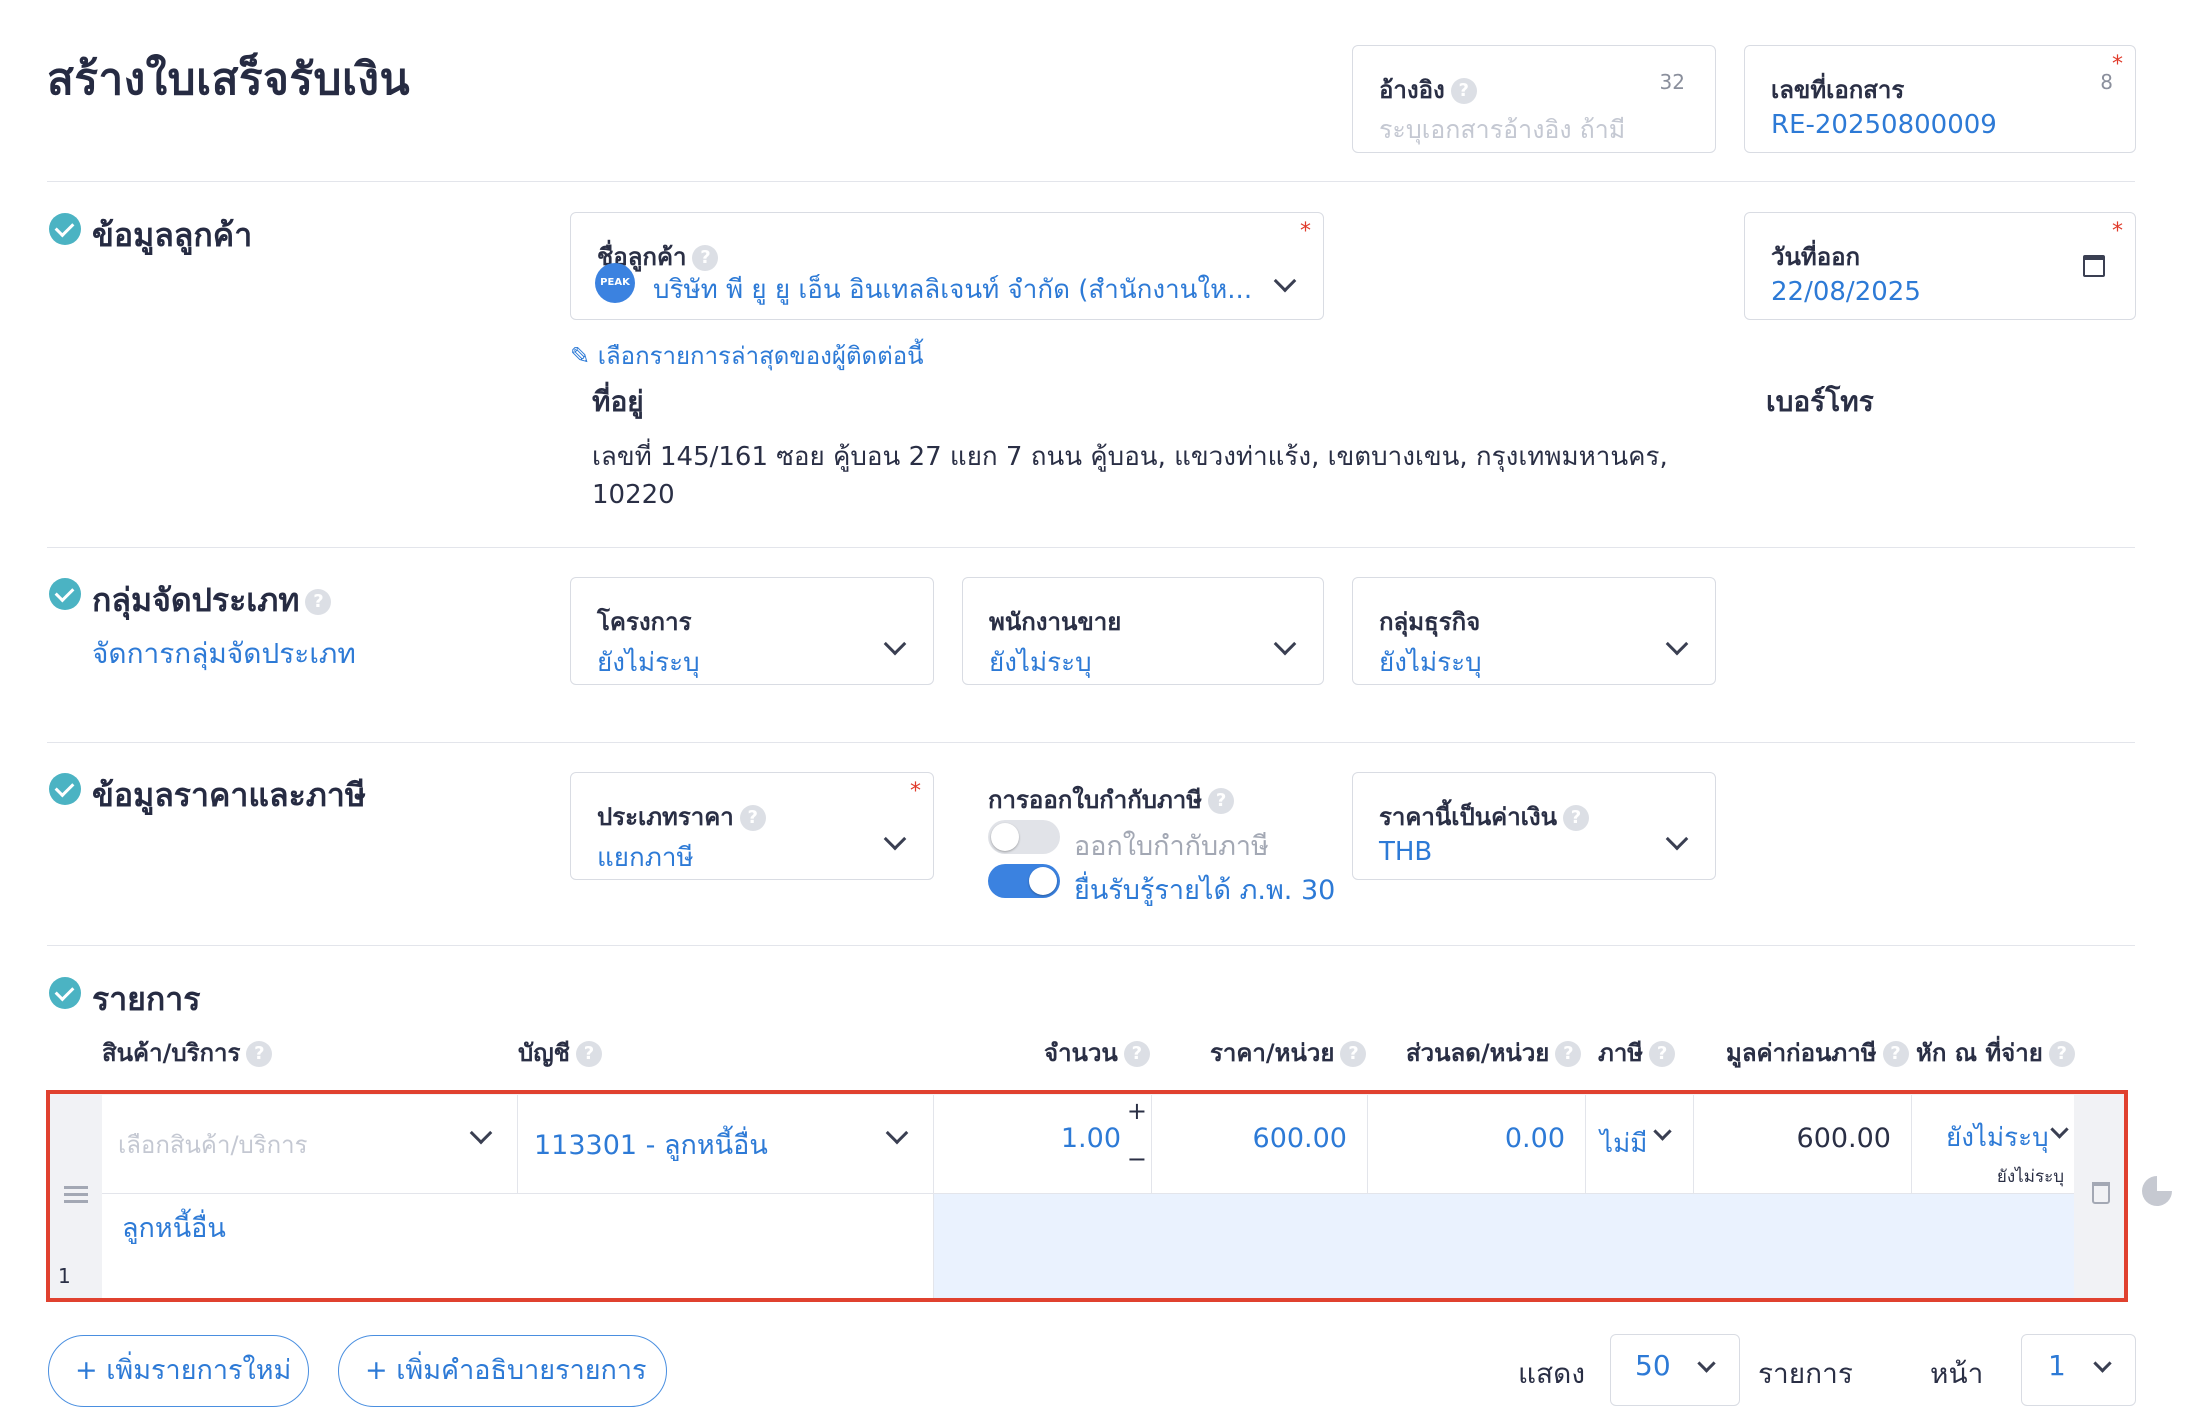 Image resolution: width=2188 pixels, height=1418 pixels. What do you see at coordinates (1979, 1053) in the screenshot?
I see `col-wht: หัก ณ ที่จ่าย` at bounding box center [1979, 1053].